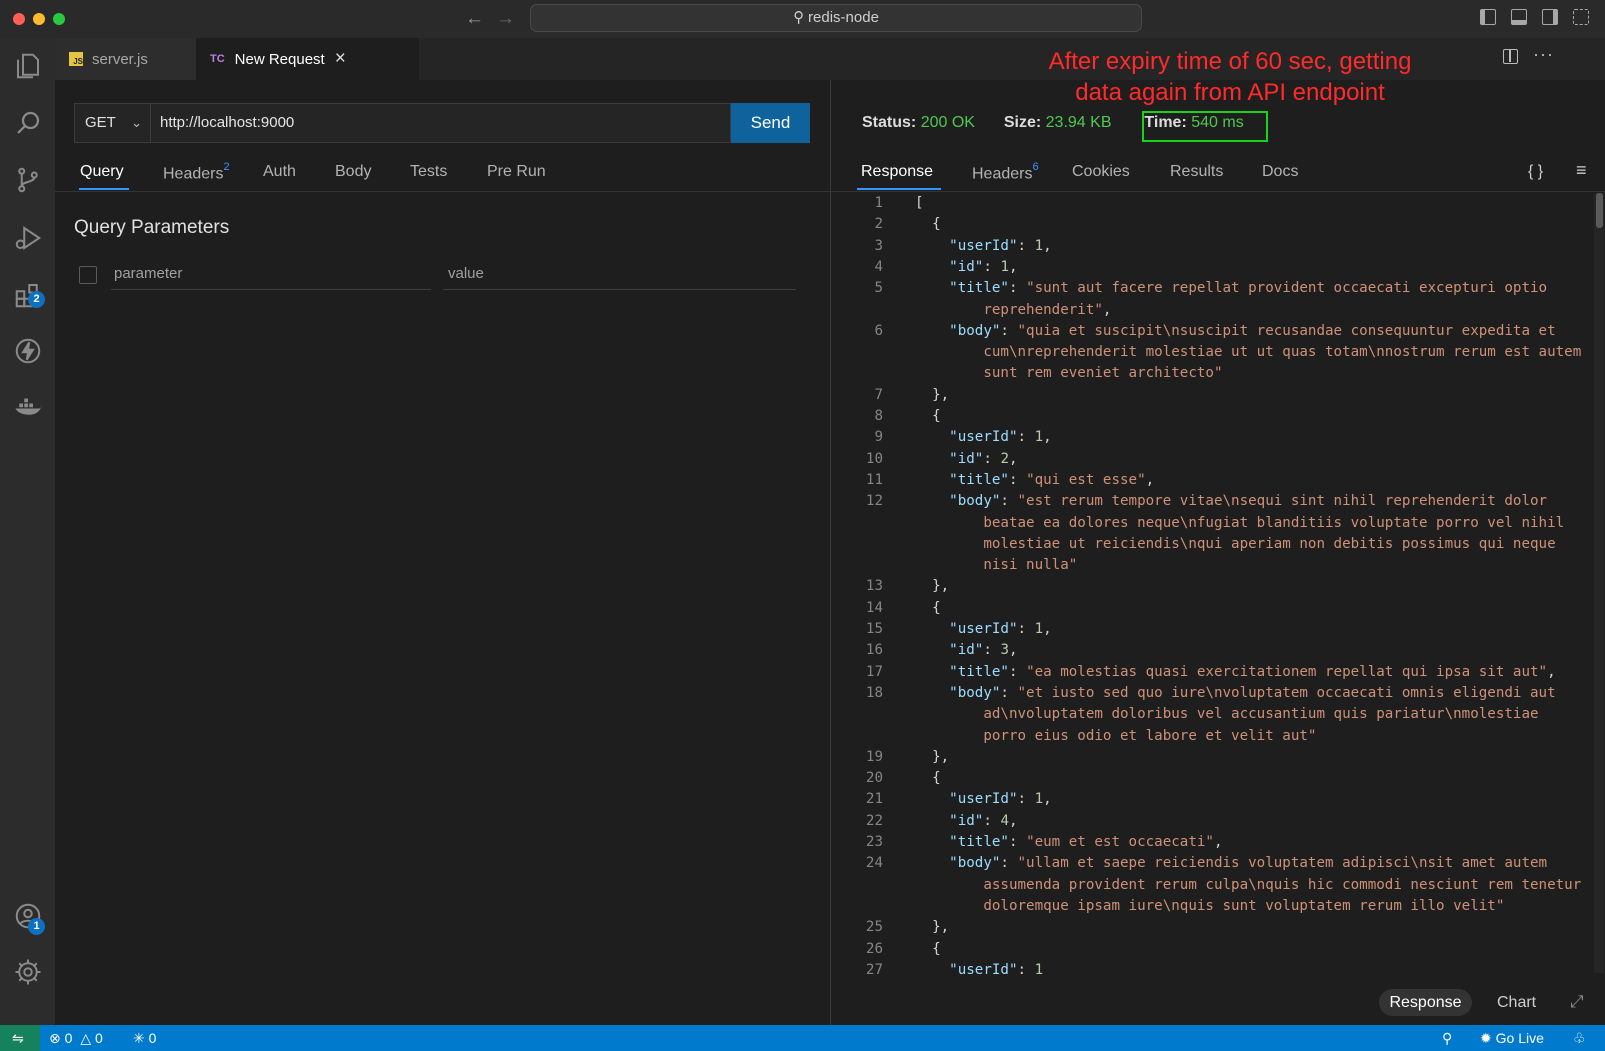 This screenshot has width=1605, height=1051. Describe the element at coordinates (307, 59) in the screenshot. I see `tab-new-request: TC New Request ×` at that location.